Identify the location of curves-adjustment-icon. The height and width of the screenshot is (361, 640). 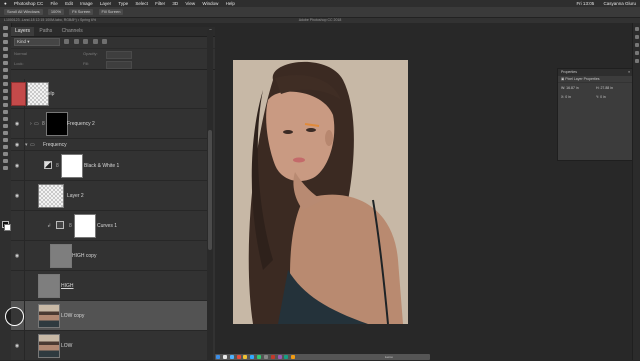
(60, 225).